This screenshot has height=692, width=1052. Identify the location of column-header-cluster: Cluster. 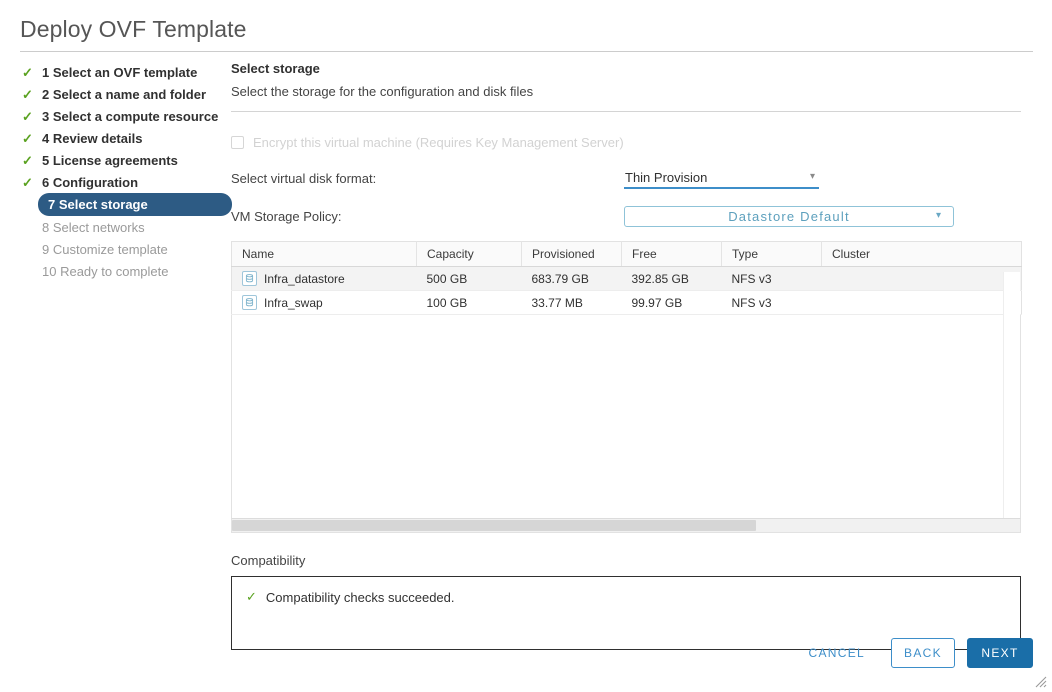
(921, 254).